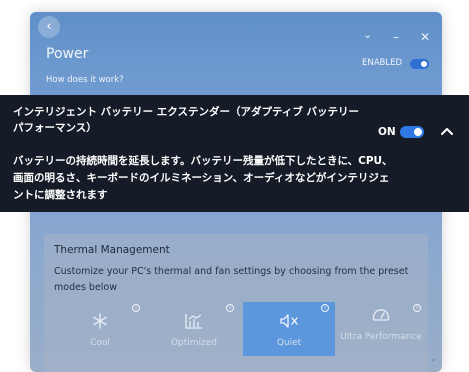 Image resolution: width=469 pixels, height=372 pixels. What do you see at coordinates (412, 132) in the screenshot?
I see `battery-extender-toggle` at bounding box center [412, 132].